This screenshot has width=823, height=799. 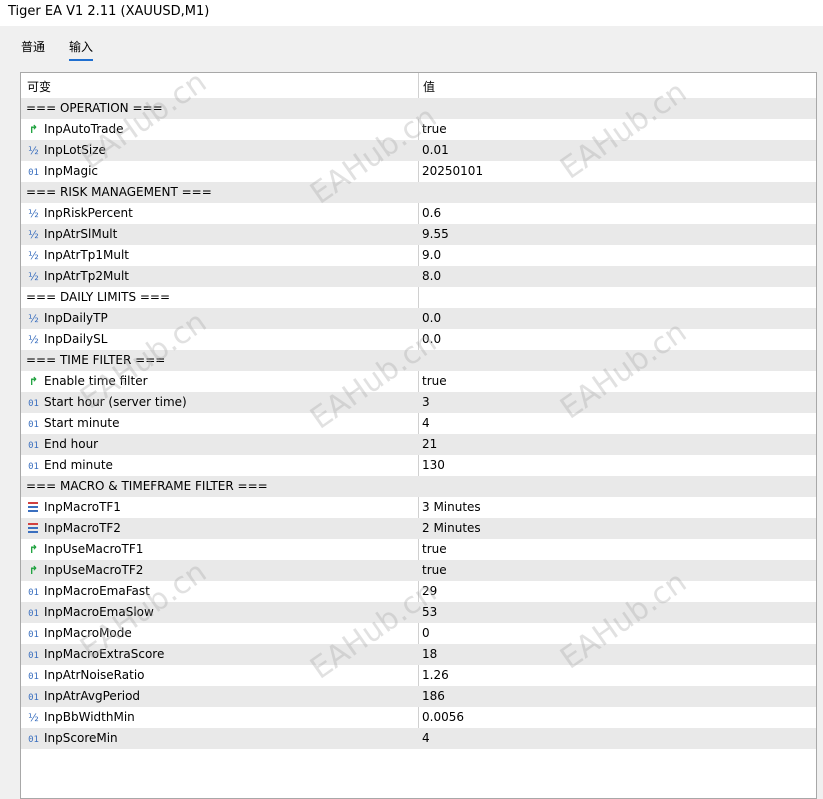 What do you see at coordinates (81, 234) in the screenshot?
I see `input-name-text: InpAtrSlMult` at bounding box center [81, 234].